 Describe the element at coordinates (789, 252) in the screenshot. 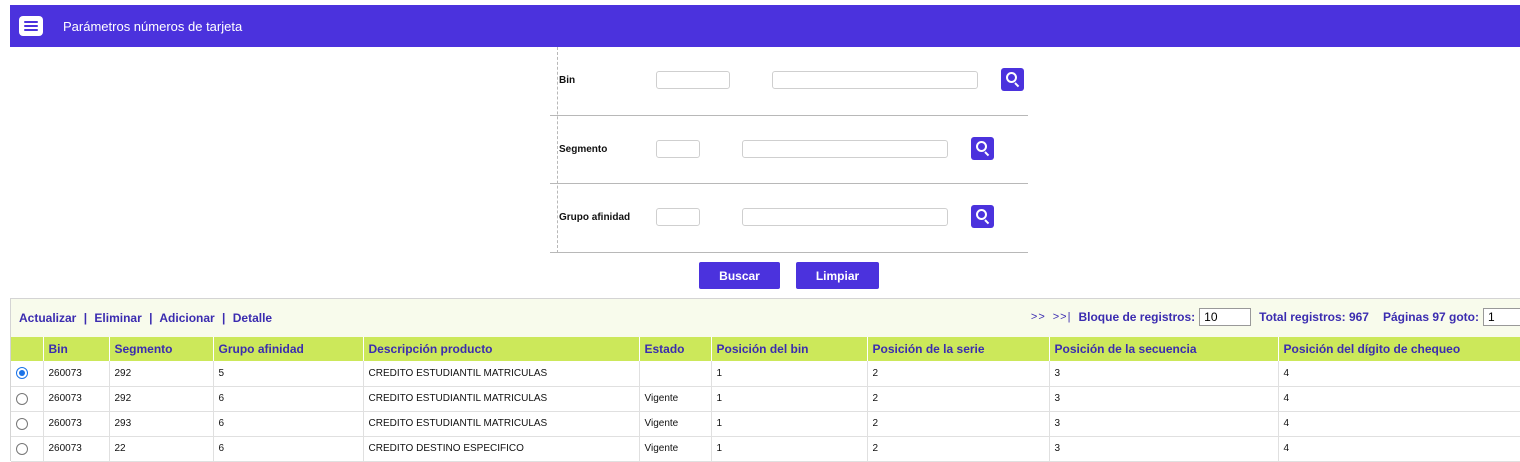

I see `divider` at that location.